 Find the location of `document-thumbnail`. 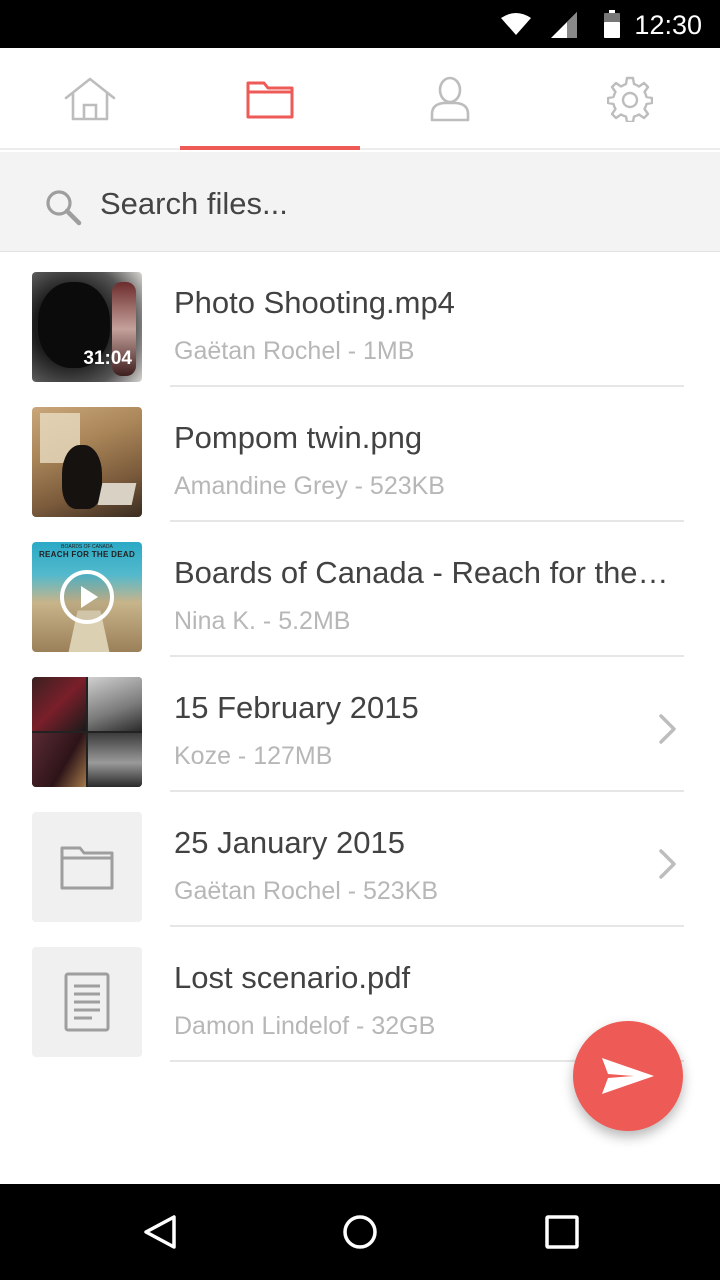

document-thumbnail is located at coordinates (87, 1002).